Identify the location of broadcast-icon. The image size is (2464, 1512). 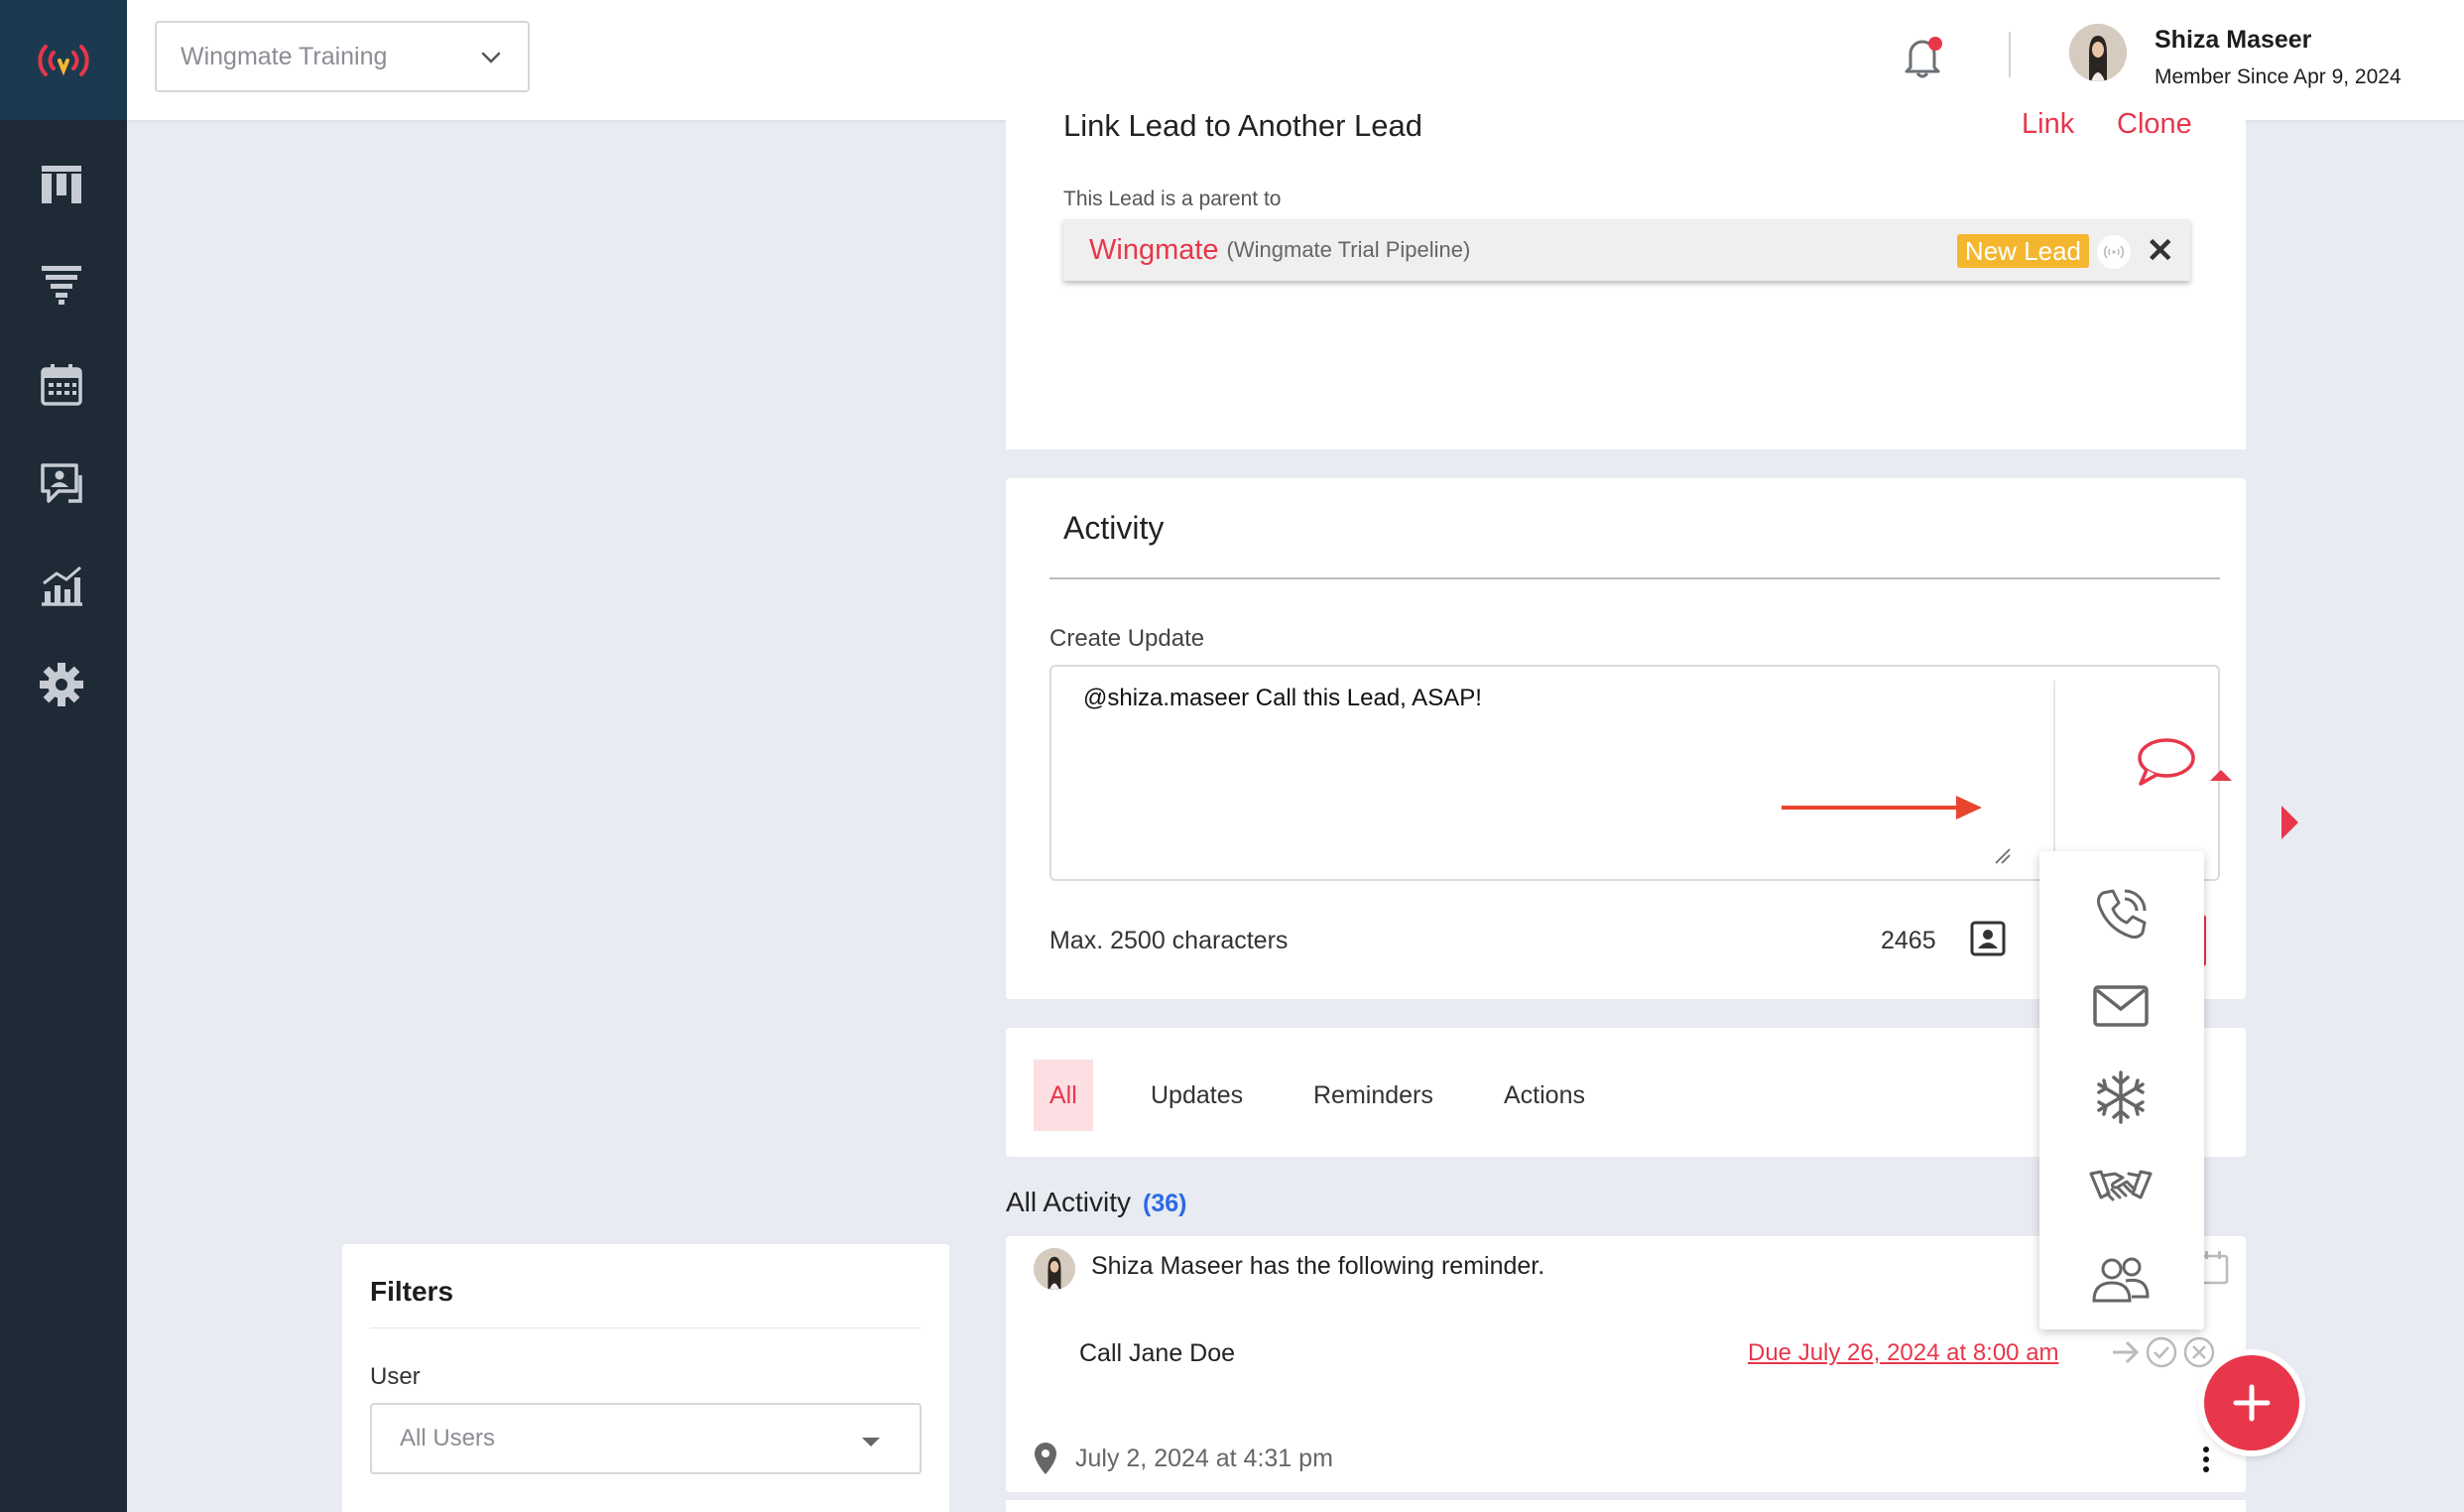
(2114, 252).